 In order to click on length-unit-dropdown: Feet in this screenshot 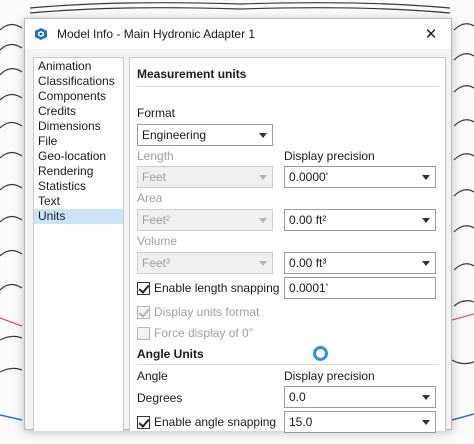, I will do `click(205, 177)`.